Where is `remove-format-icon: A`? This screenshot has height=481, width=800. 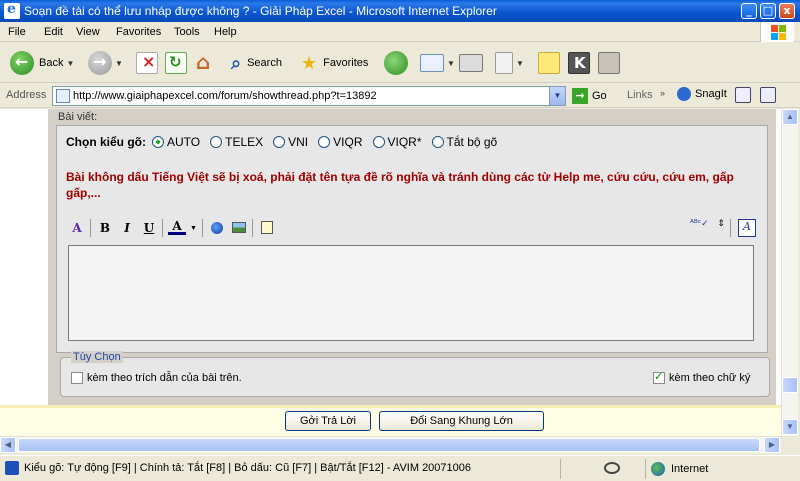 remove-format-icon: A is located at coordinates (77, 228).